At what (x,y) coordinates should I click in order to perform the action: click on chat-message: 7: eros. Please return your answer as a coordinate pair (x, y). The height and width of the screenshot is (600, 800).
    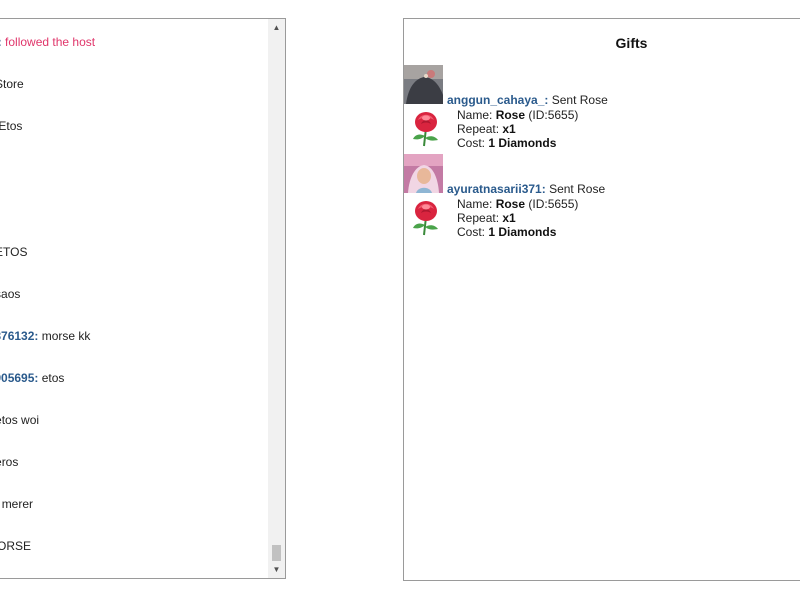
    Looking at the image, I should click on (9, 462).